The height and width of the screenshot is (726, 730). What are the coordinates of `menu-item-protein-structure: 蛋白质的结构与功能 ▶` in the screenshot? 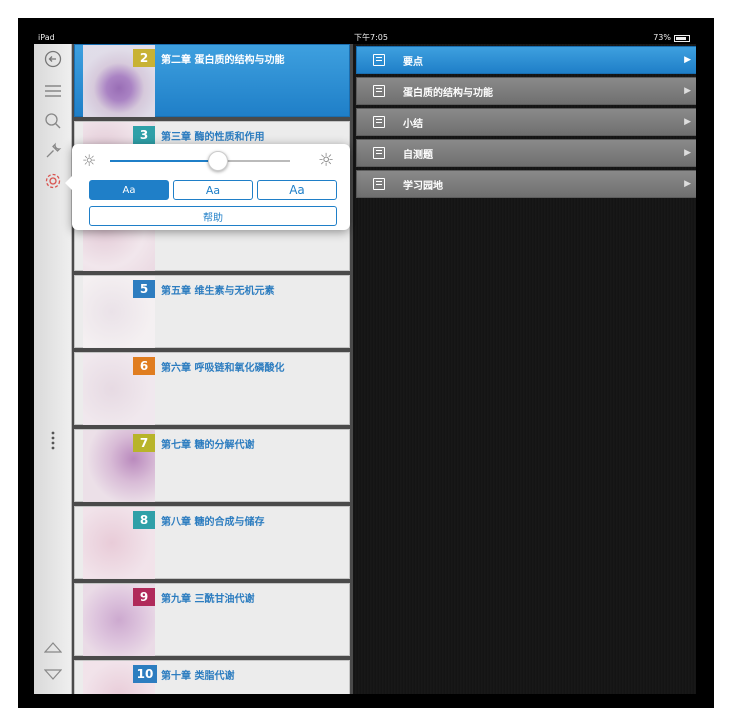 It's located at (526, 91).